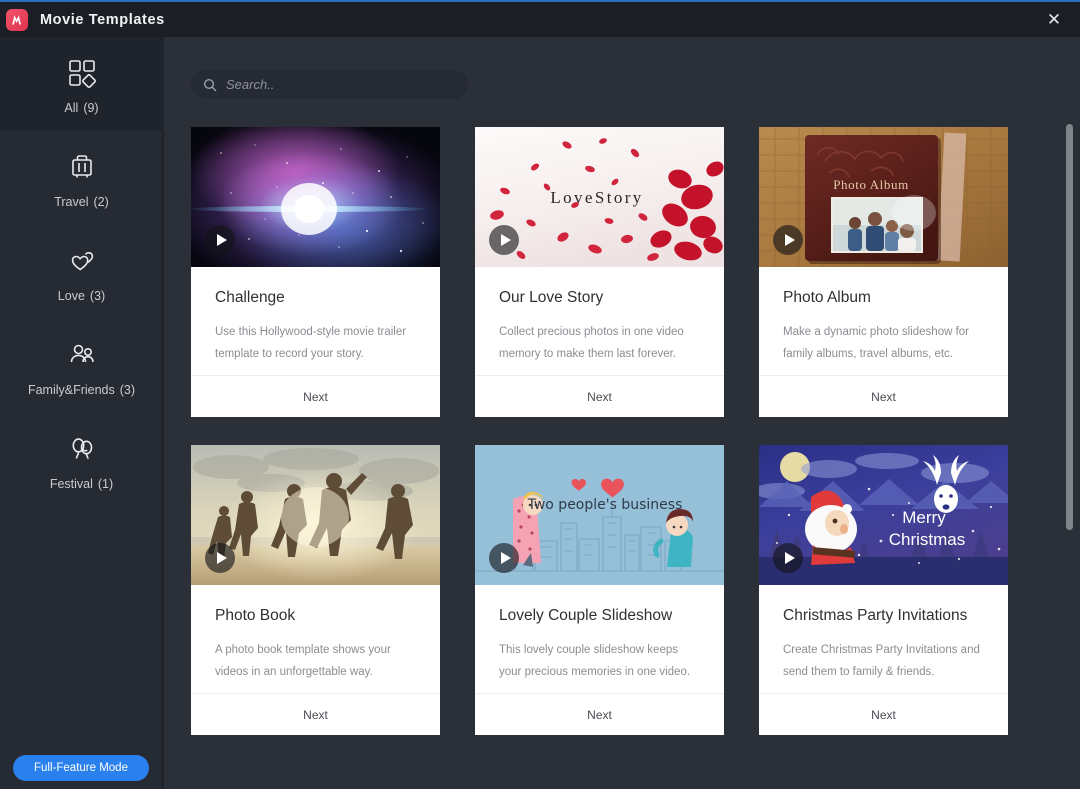 The image size is (1080, 789). Describe the element at coordinates (605, 505) in the screenshot. I see `svg-text: Two people's business` at that location.